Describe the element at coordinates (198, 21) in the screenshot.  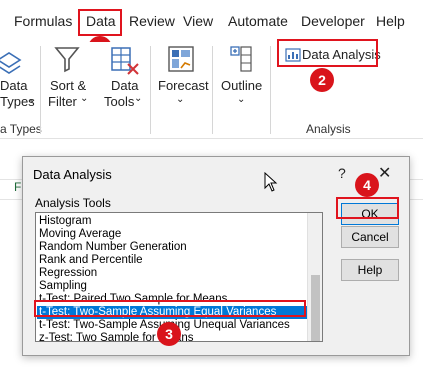
I see `tab-view: View` at that location.